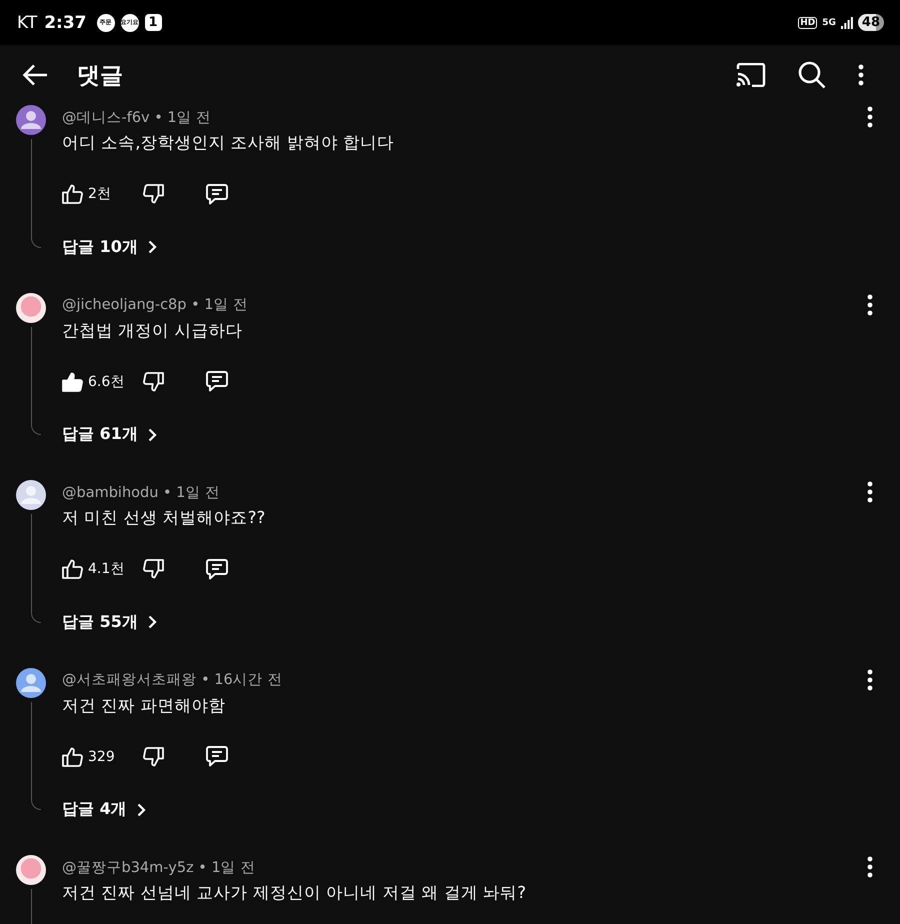 This screenshot has height=924, width=900. I want to click on battery-icon: 48, so click(871, 22).